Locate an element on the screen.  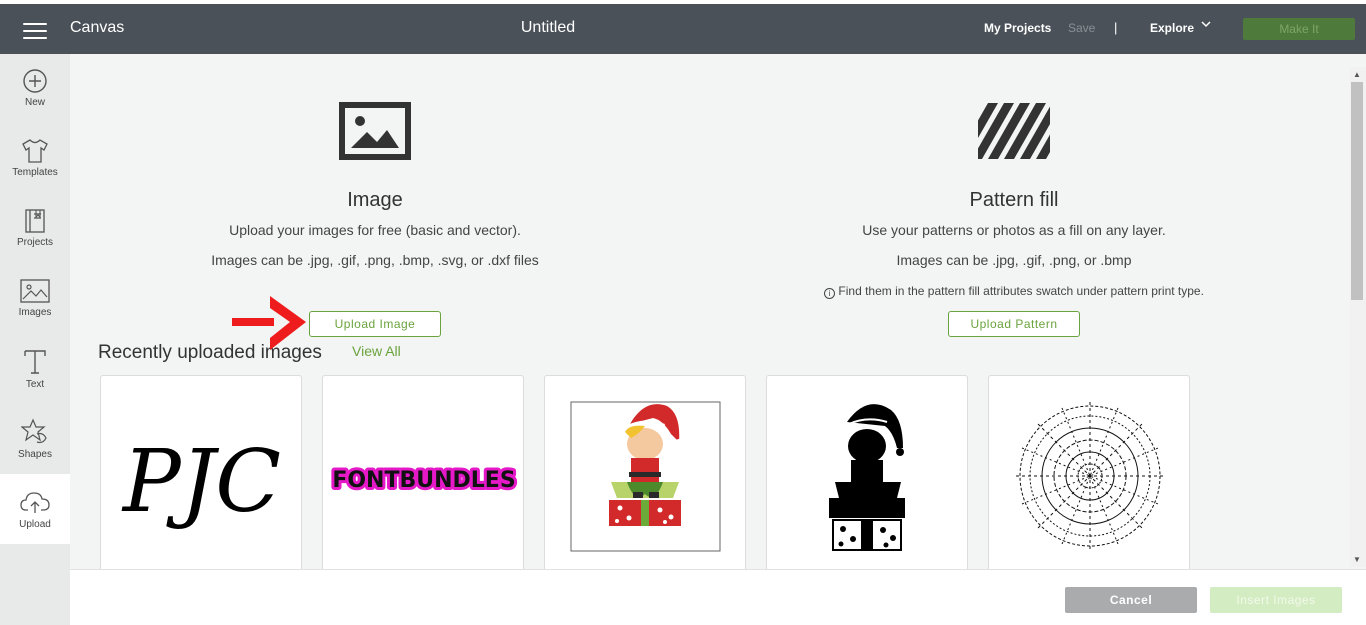
image-panel-title: Image is located at coordinates (375, 200).